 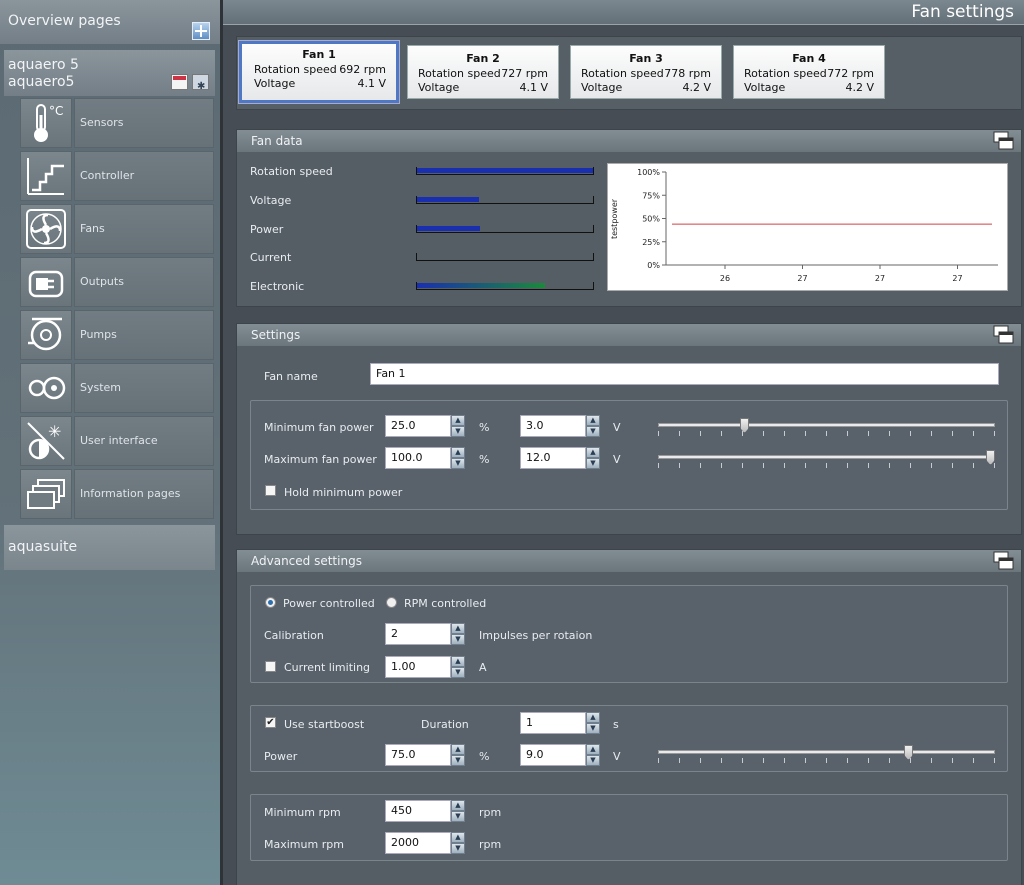 What do you see at coordinates (804, 225) in the screenshot?
I see `chart-plot: 100% 75% 50% 25% 0% 26 27 27 27 testpower` at bounding box center [804, 225].